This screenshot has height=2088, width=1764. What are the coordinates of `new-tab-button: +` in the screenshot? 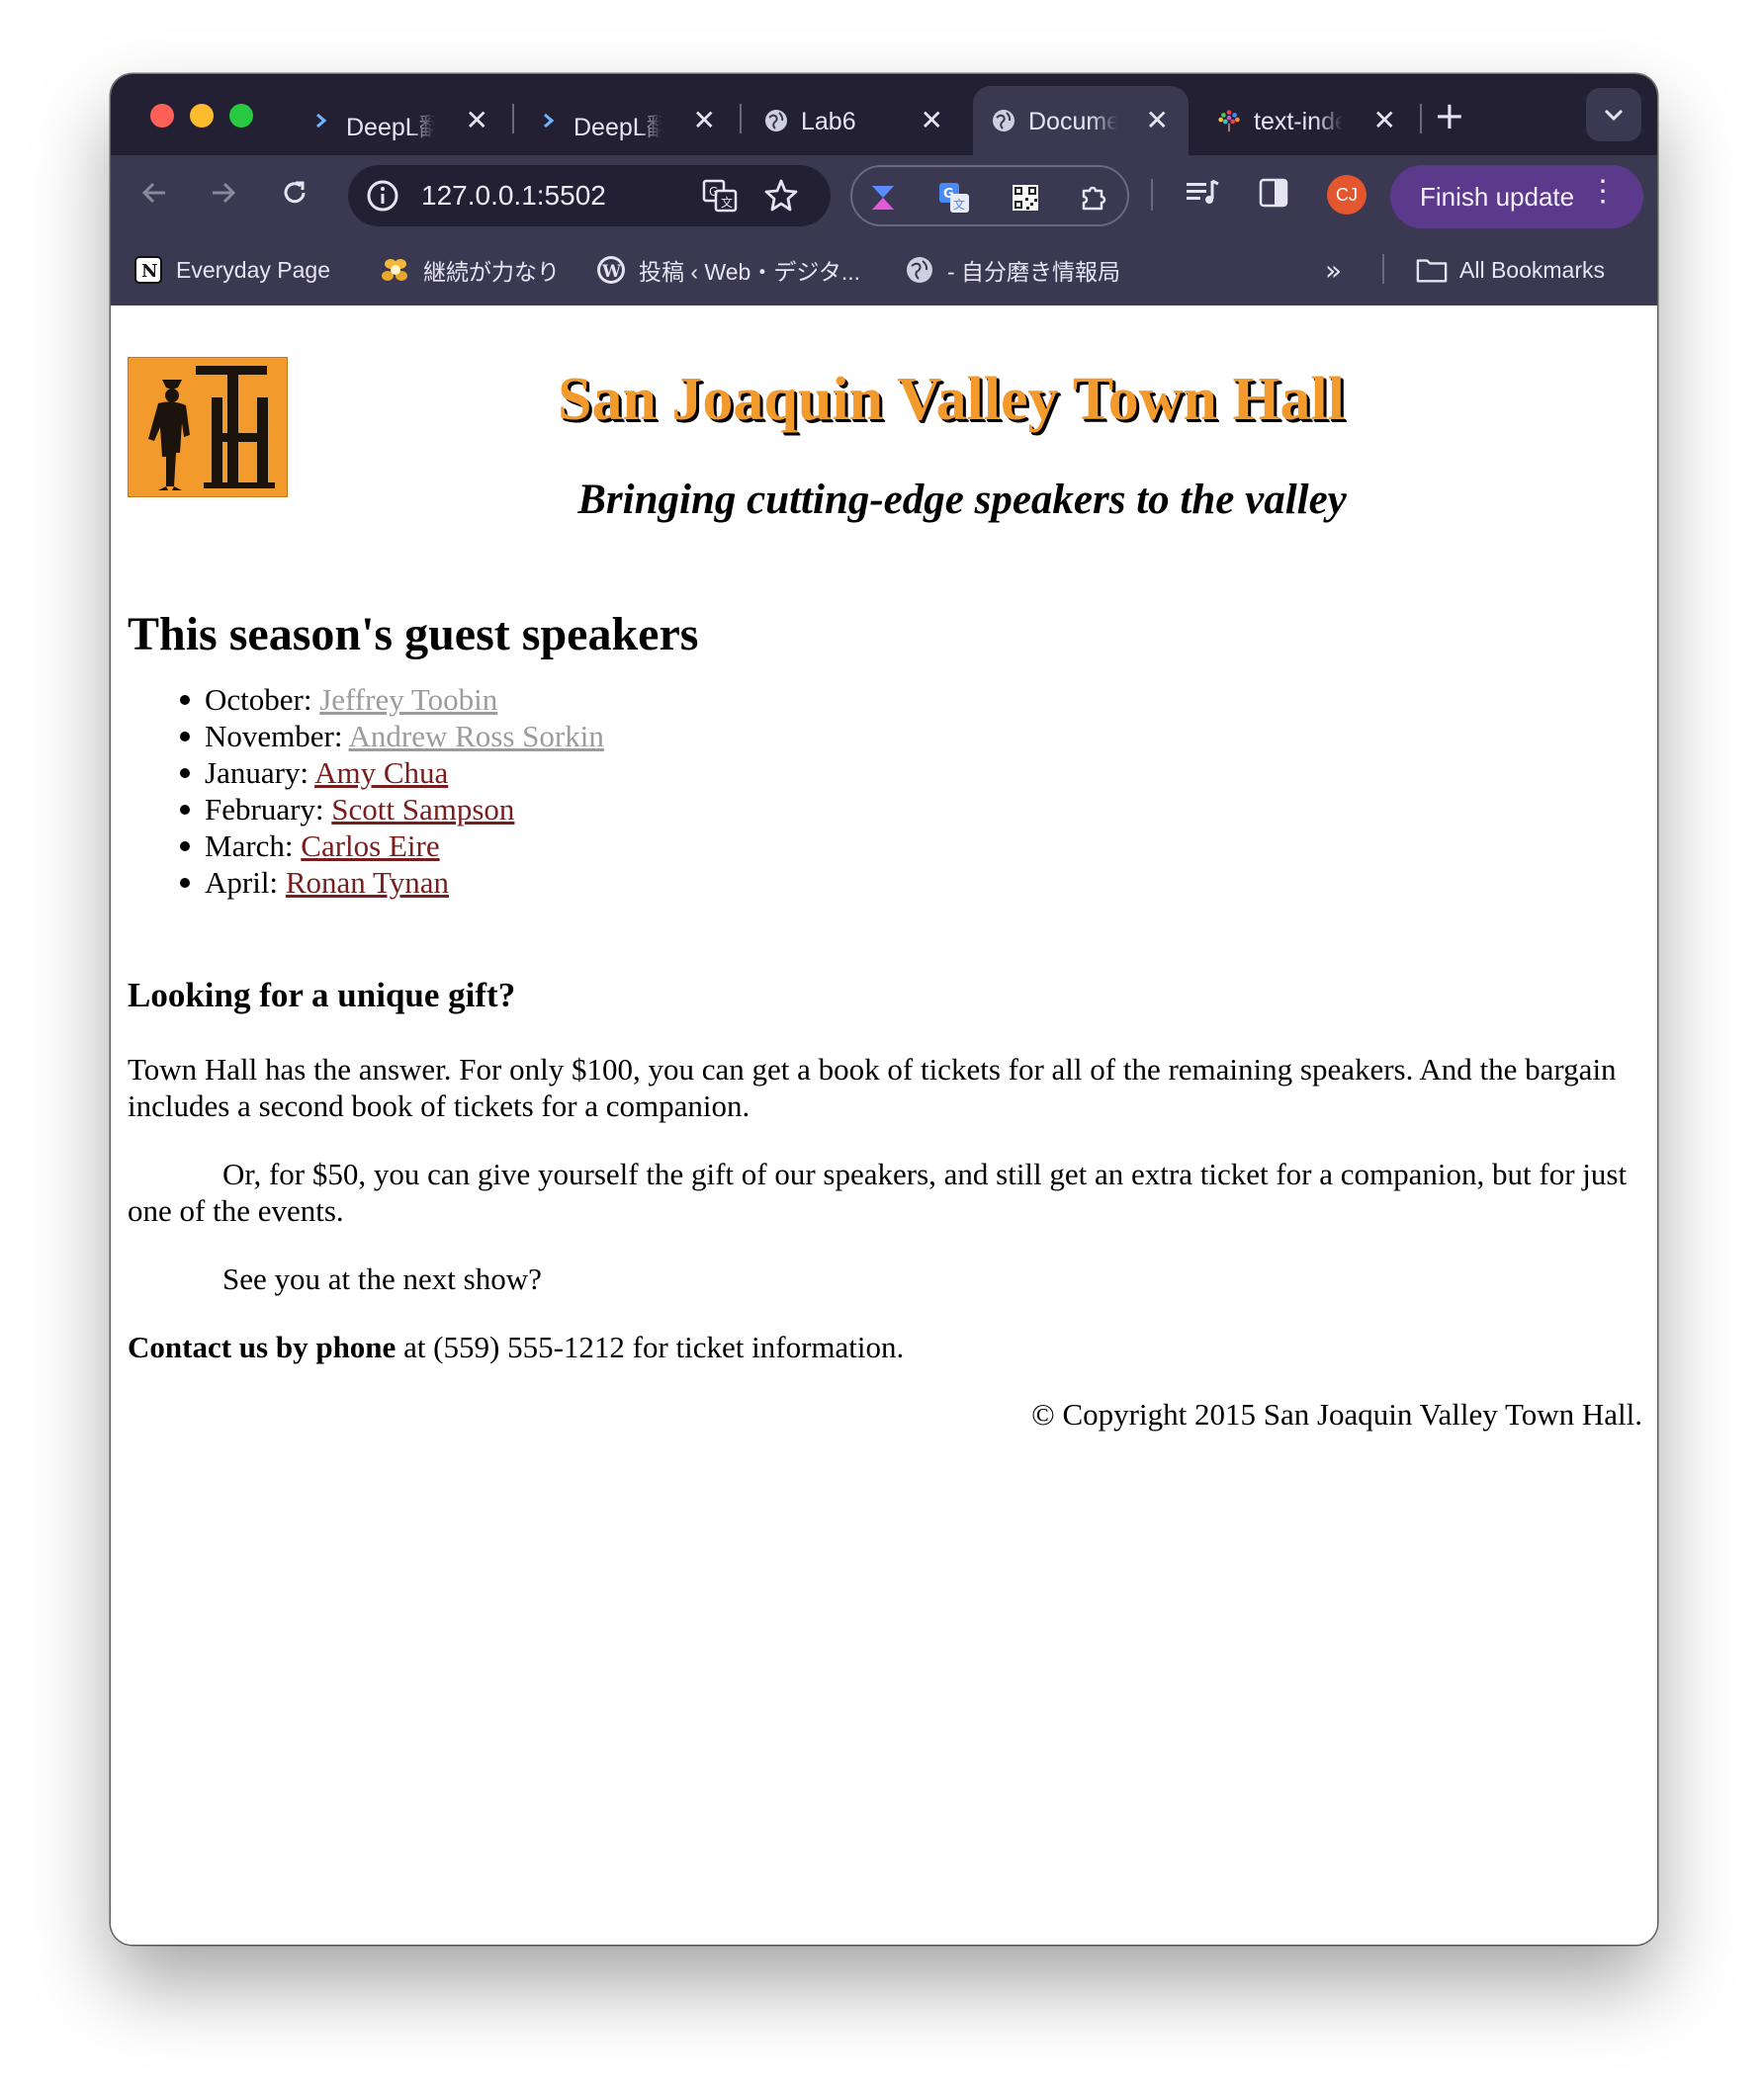 It's located at (1449, 116).